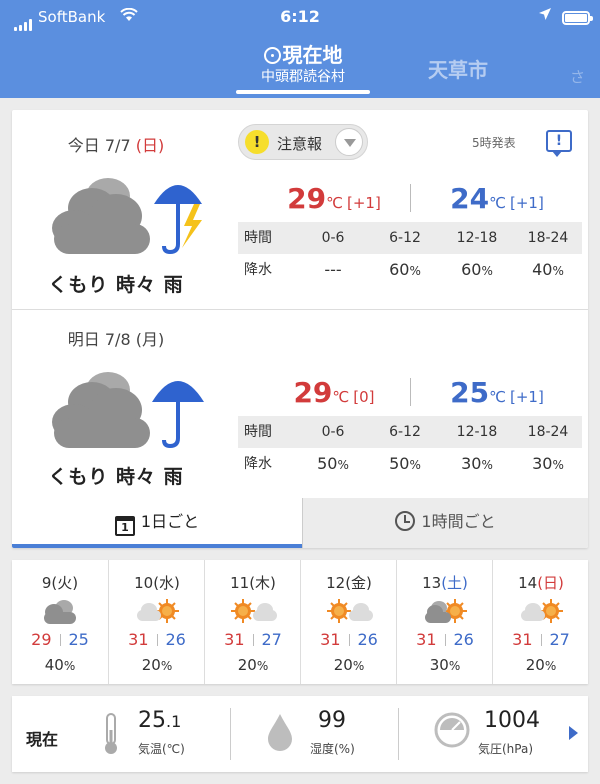  What do you see at coordinates (157, 523) in the screenshot?
I see `tab-daily: 1 1日ごと` at bounding box center [157, 523].